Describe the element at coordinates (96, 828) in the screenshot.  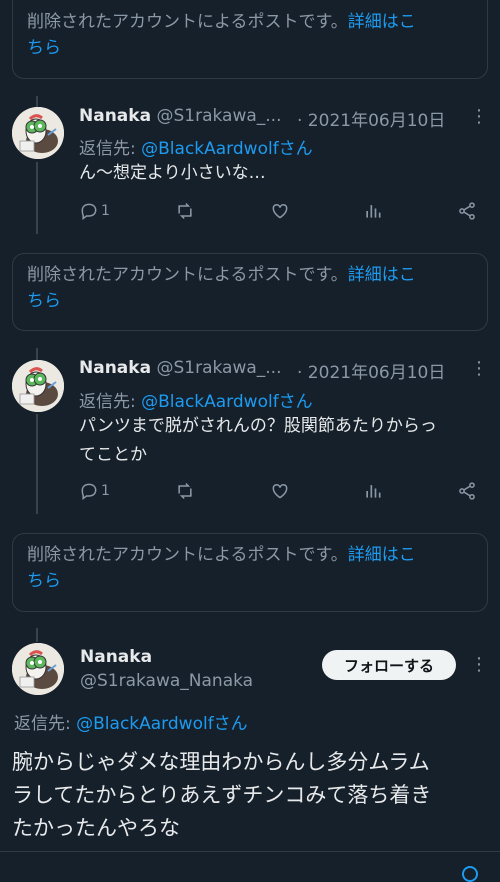
I see `tweet-text-line: たかったんやろな` at that location.